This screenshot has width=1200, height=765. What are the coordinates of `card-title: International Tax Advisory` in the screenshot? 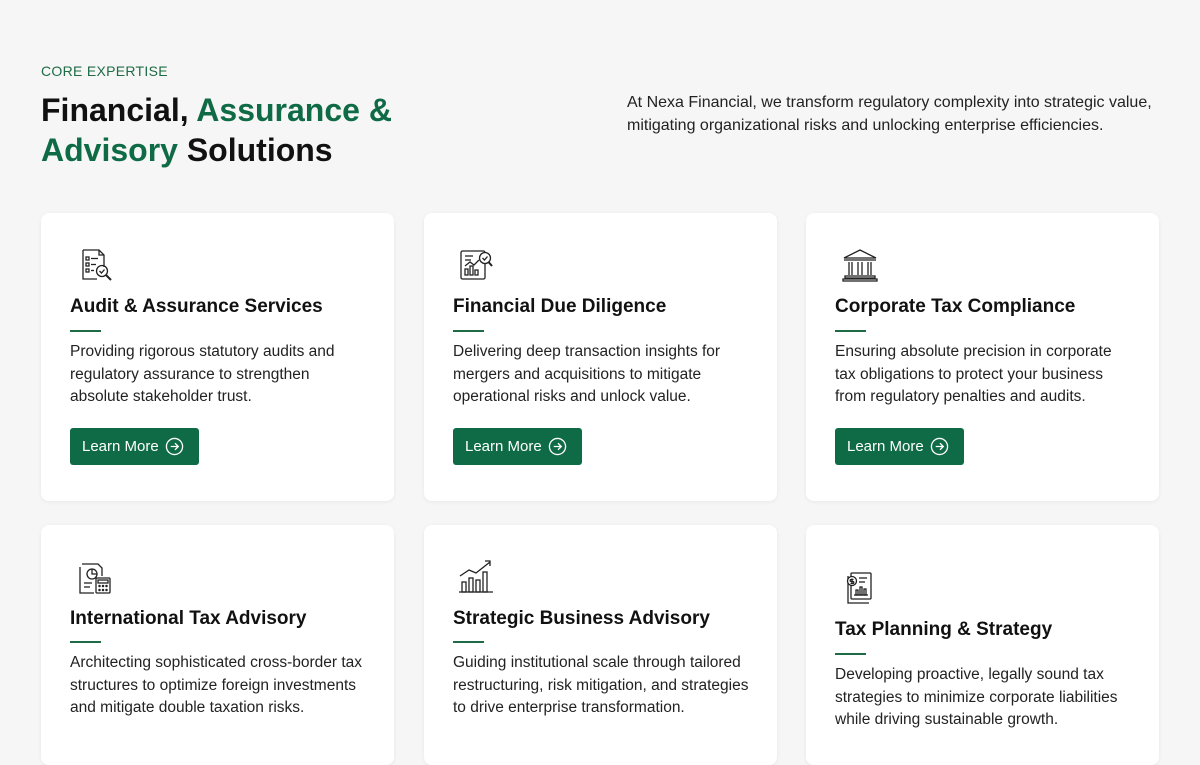 It's located at (188, 618).